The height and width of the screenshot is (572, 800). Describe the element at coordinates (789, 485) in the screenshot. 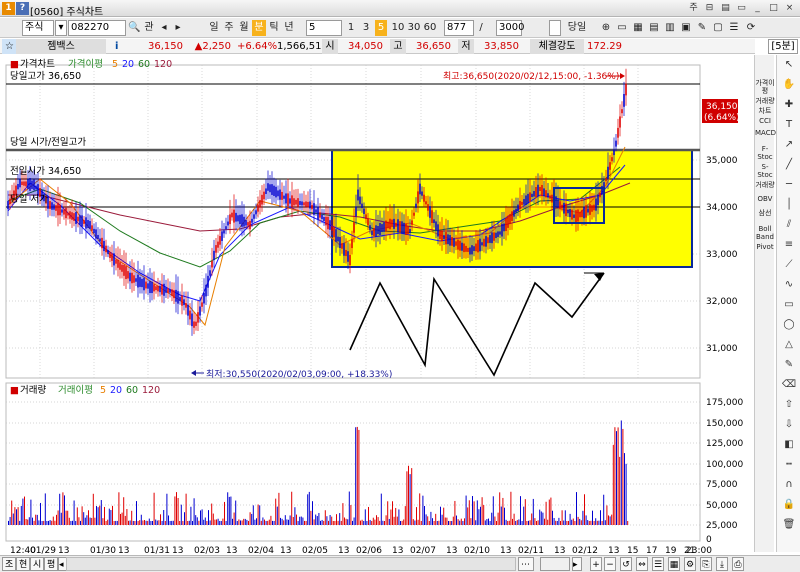

I see `magnet-icon: ∩` at that location.